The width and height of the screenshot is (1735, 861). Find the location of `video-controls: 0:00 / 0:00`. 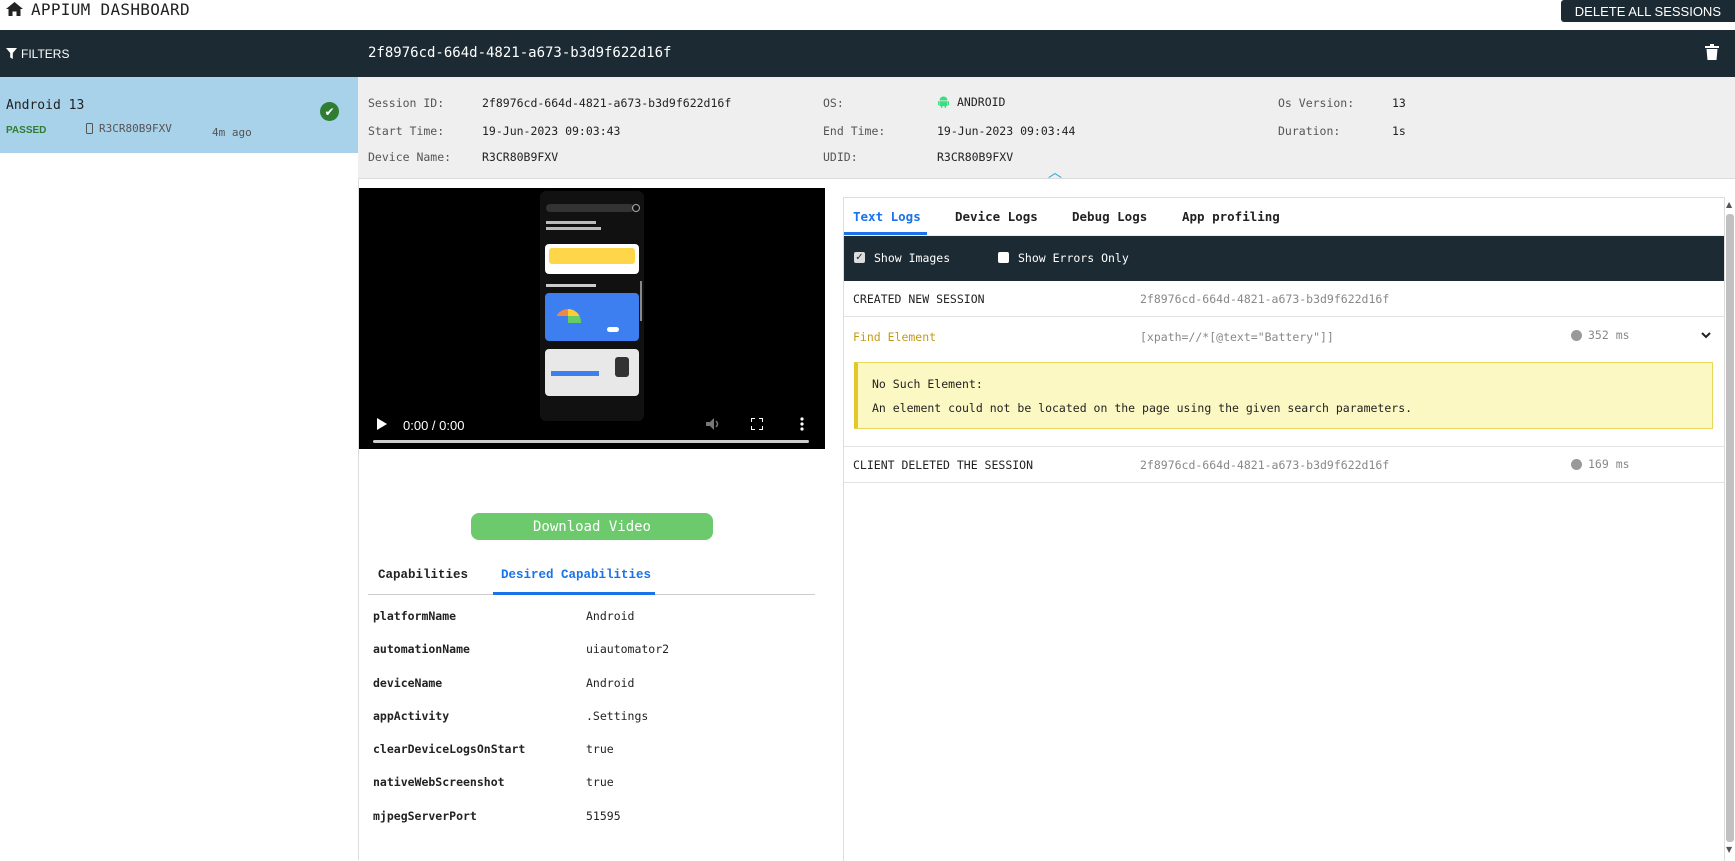

video-controls: 0:00 / 0:00 is located at coordinates (592, 424).